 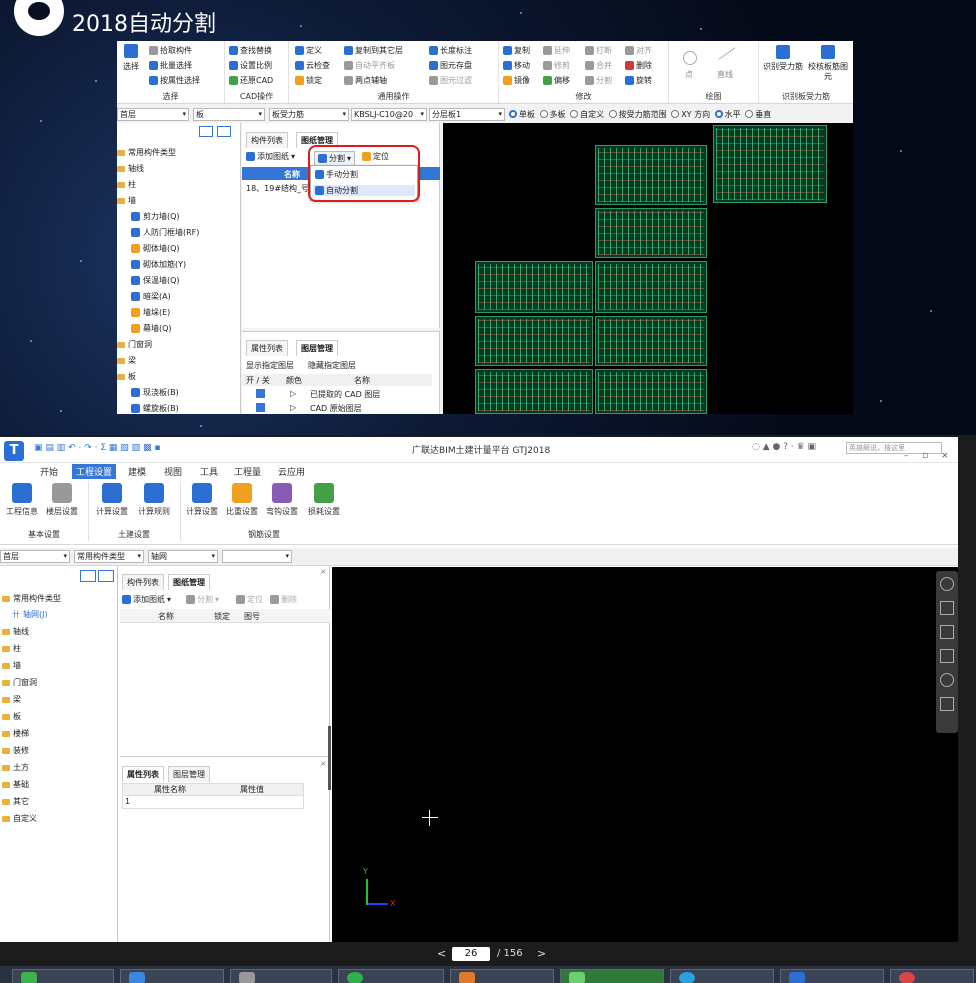 What do you see at coordinates (154, 500) in the screenshot?
I see `calc-rules-button: 计算规则` at bounding box center [154, 500].